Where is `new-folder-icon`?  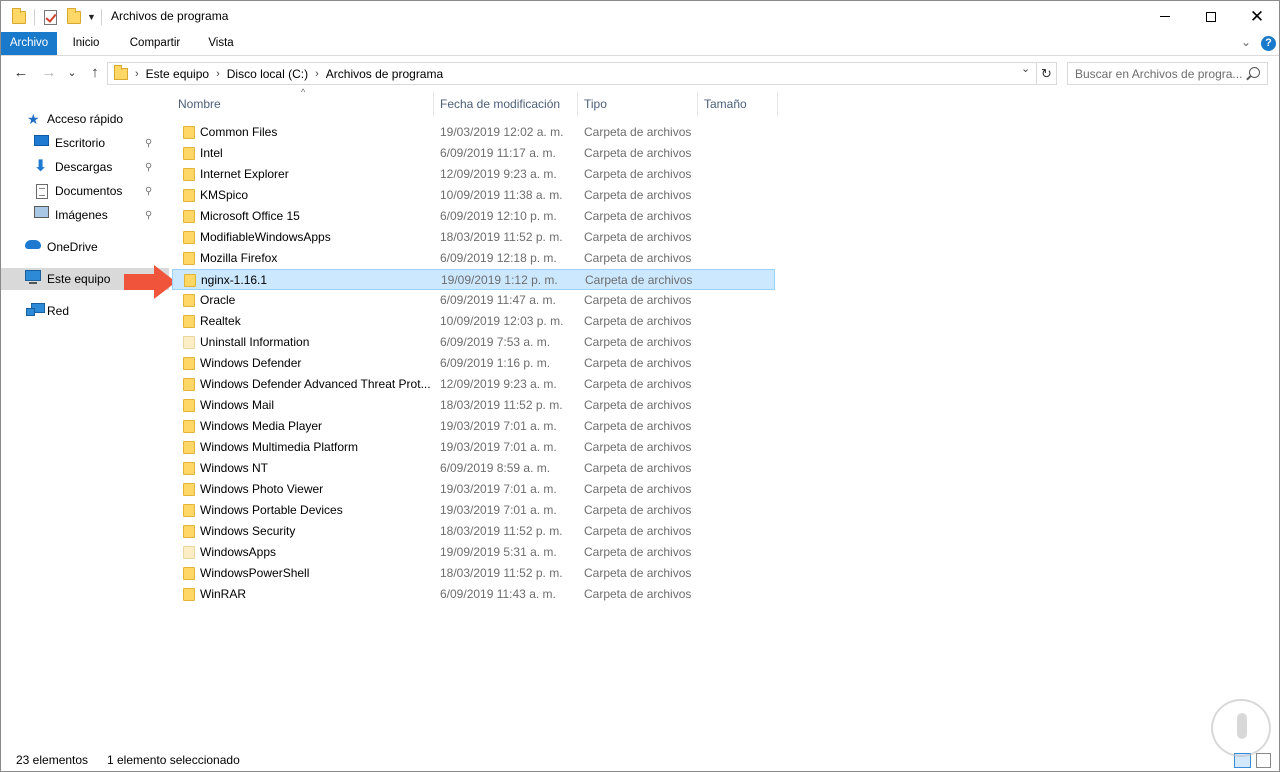
new-folder-icon is located at coordinates (74, 17).